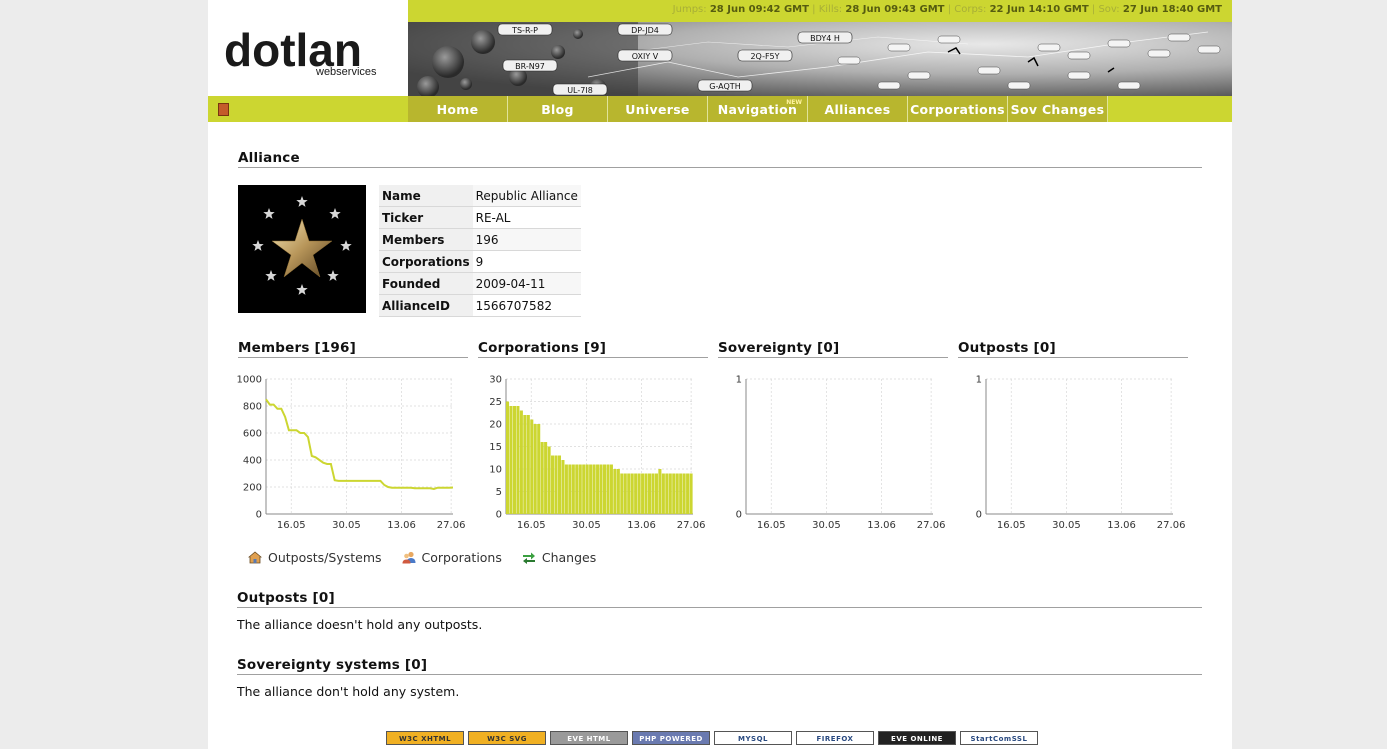 The width and height of the screenshot is (1387, 749). Describe the element at coordinates (526, 196) in the screenshot. I see `info-value: Republic Alliance` at that location.